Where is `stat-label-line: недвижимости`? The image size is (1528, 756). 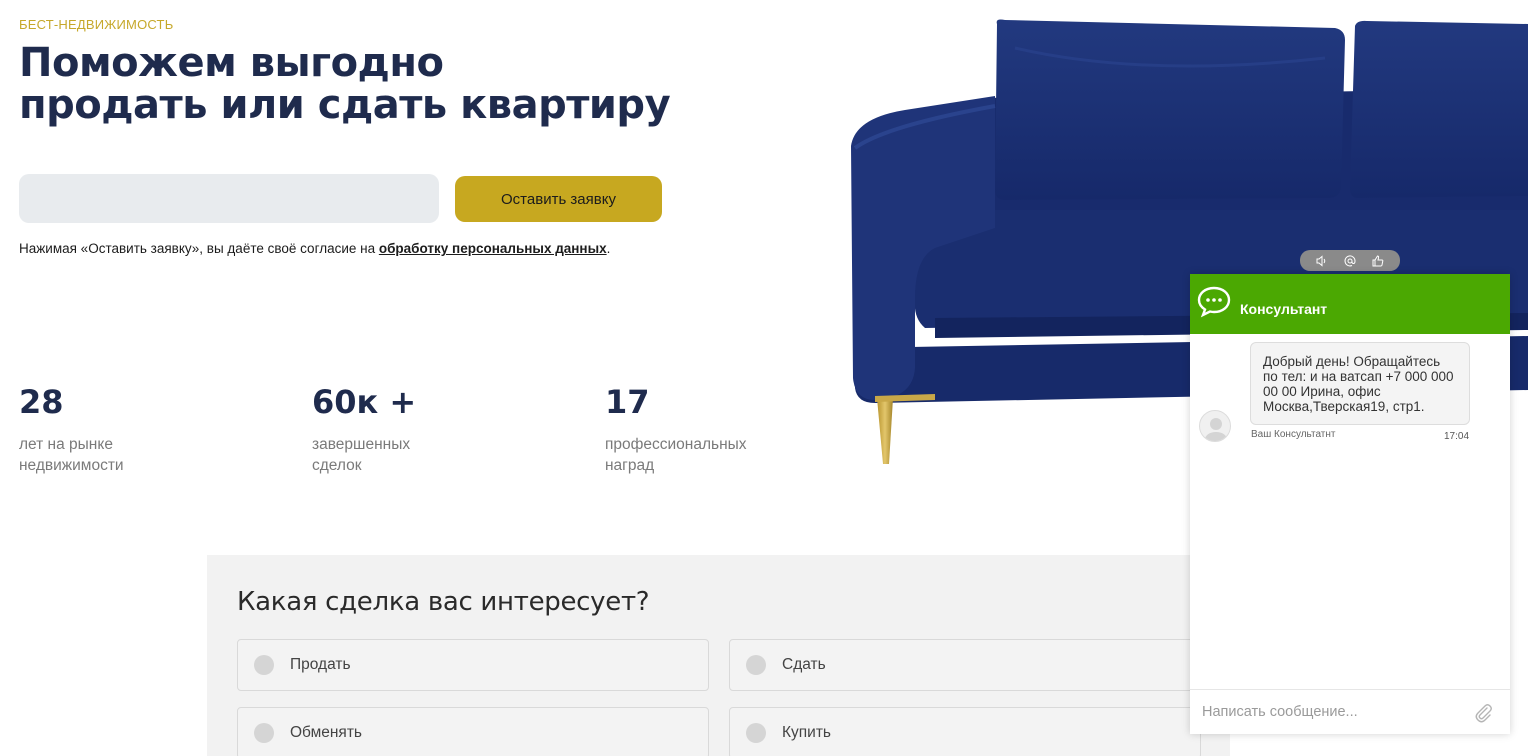 stat-label-line: недвижимости is located at coordinates (71, 465).